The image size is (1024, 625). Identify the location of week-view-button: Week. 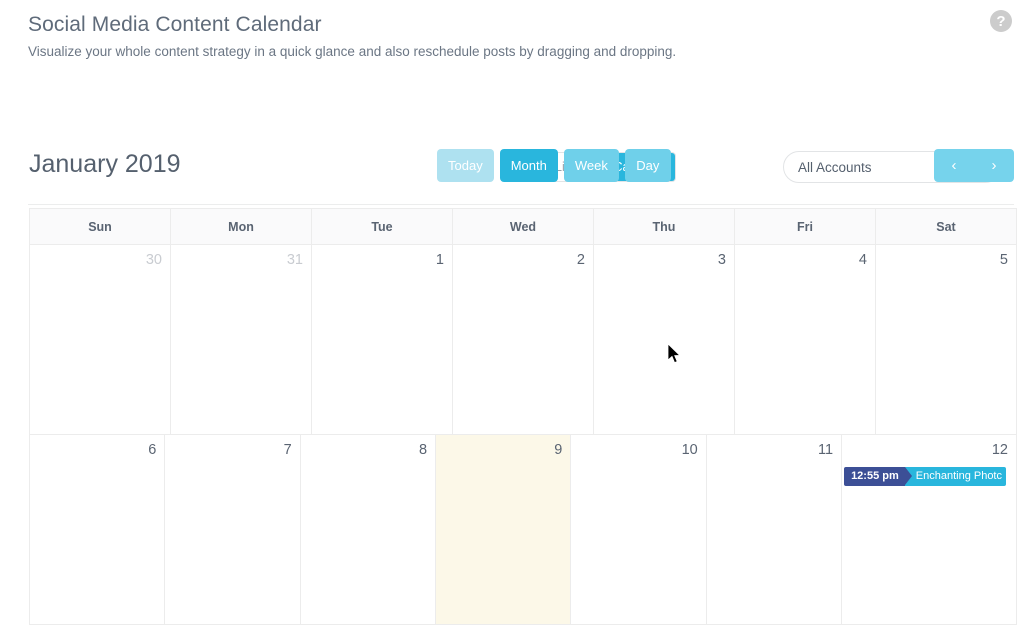
(591, 165).